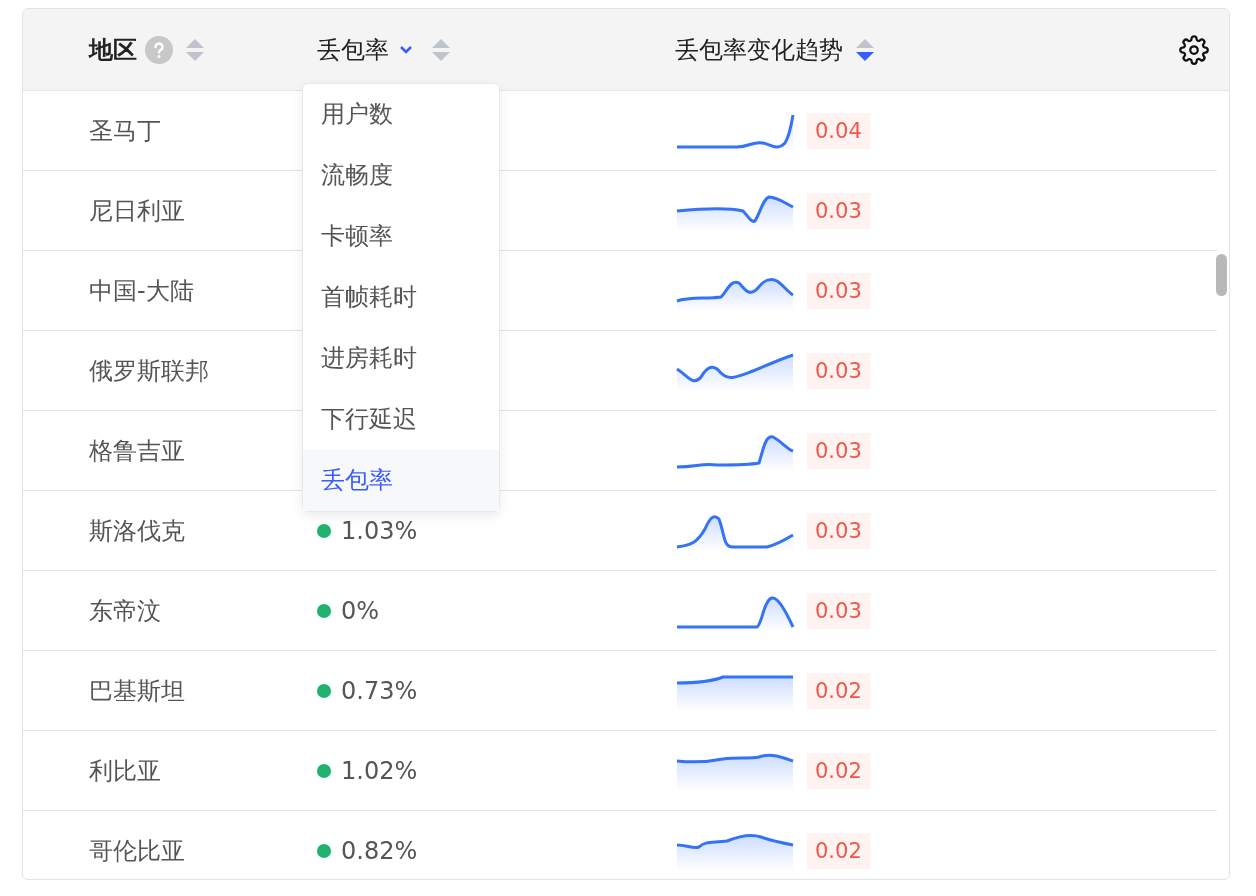 The image size is (1256, 896). What do you see at coordinates (137, 451) in the screenshot?
I see `table-cell-text: 格鲁吉亚` at bounding box center [137, 451].